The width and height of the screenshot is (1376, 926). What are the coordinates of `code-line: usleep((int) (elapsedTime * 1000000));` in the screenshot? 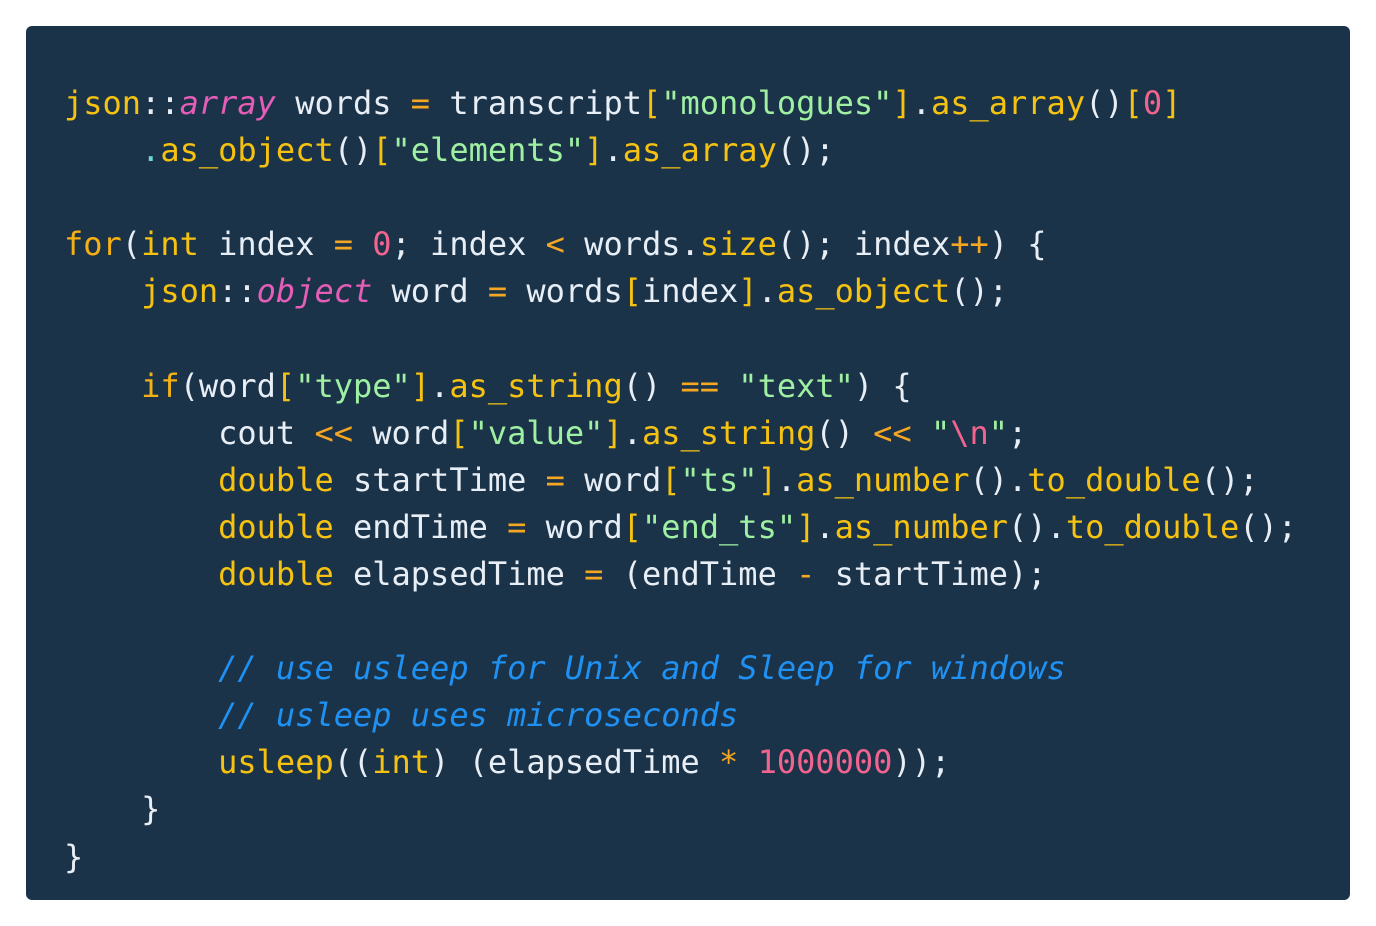 It's located at (680, 762).